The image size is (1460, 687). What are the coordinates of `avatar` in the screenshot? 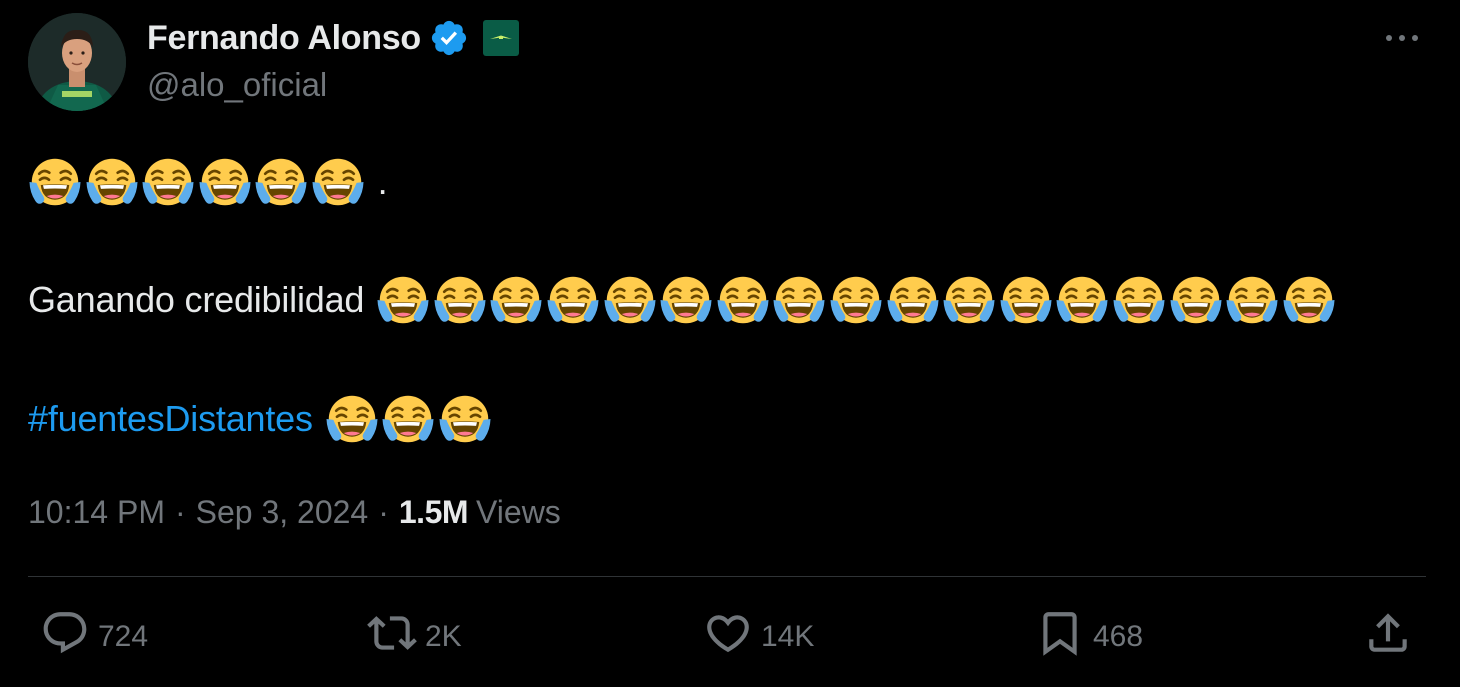 It's located at (77, 62).